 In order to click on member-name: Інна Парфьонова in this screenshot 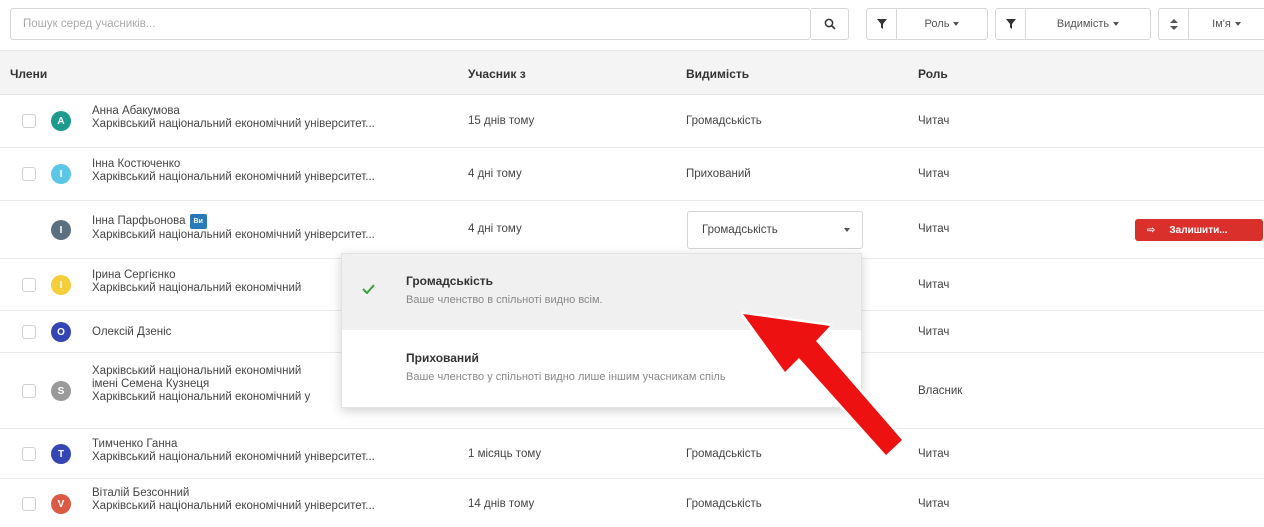, I will do `click(139, 221)`.